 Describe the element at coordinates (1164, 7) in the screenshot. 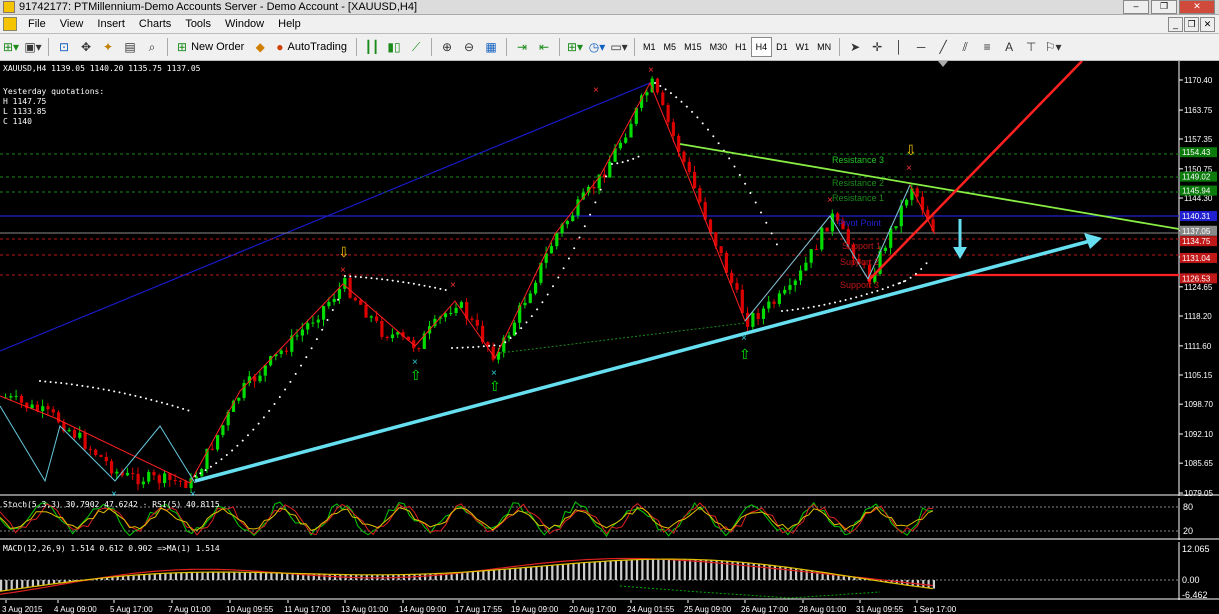

I see `maximize-button: ❐` at that location.